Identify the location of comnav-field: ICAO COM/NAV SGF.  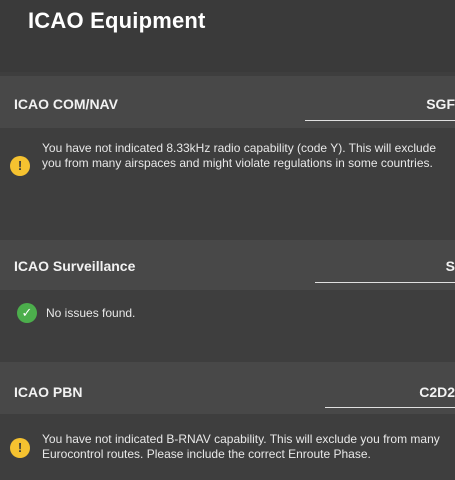
(227, 102).